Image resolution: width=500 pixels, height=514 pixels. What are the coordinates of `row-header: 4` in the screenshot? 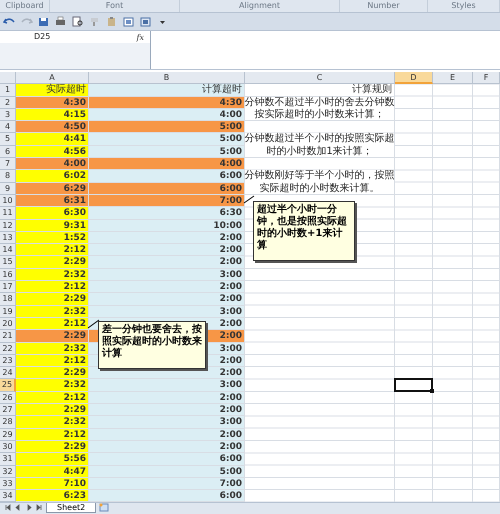 It's located at (8, 127).